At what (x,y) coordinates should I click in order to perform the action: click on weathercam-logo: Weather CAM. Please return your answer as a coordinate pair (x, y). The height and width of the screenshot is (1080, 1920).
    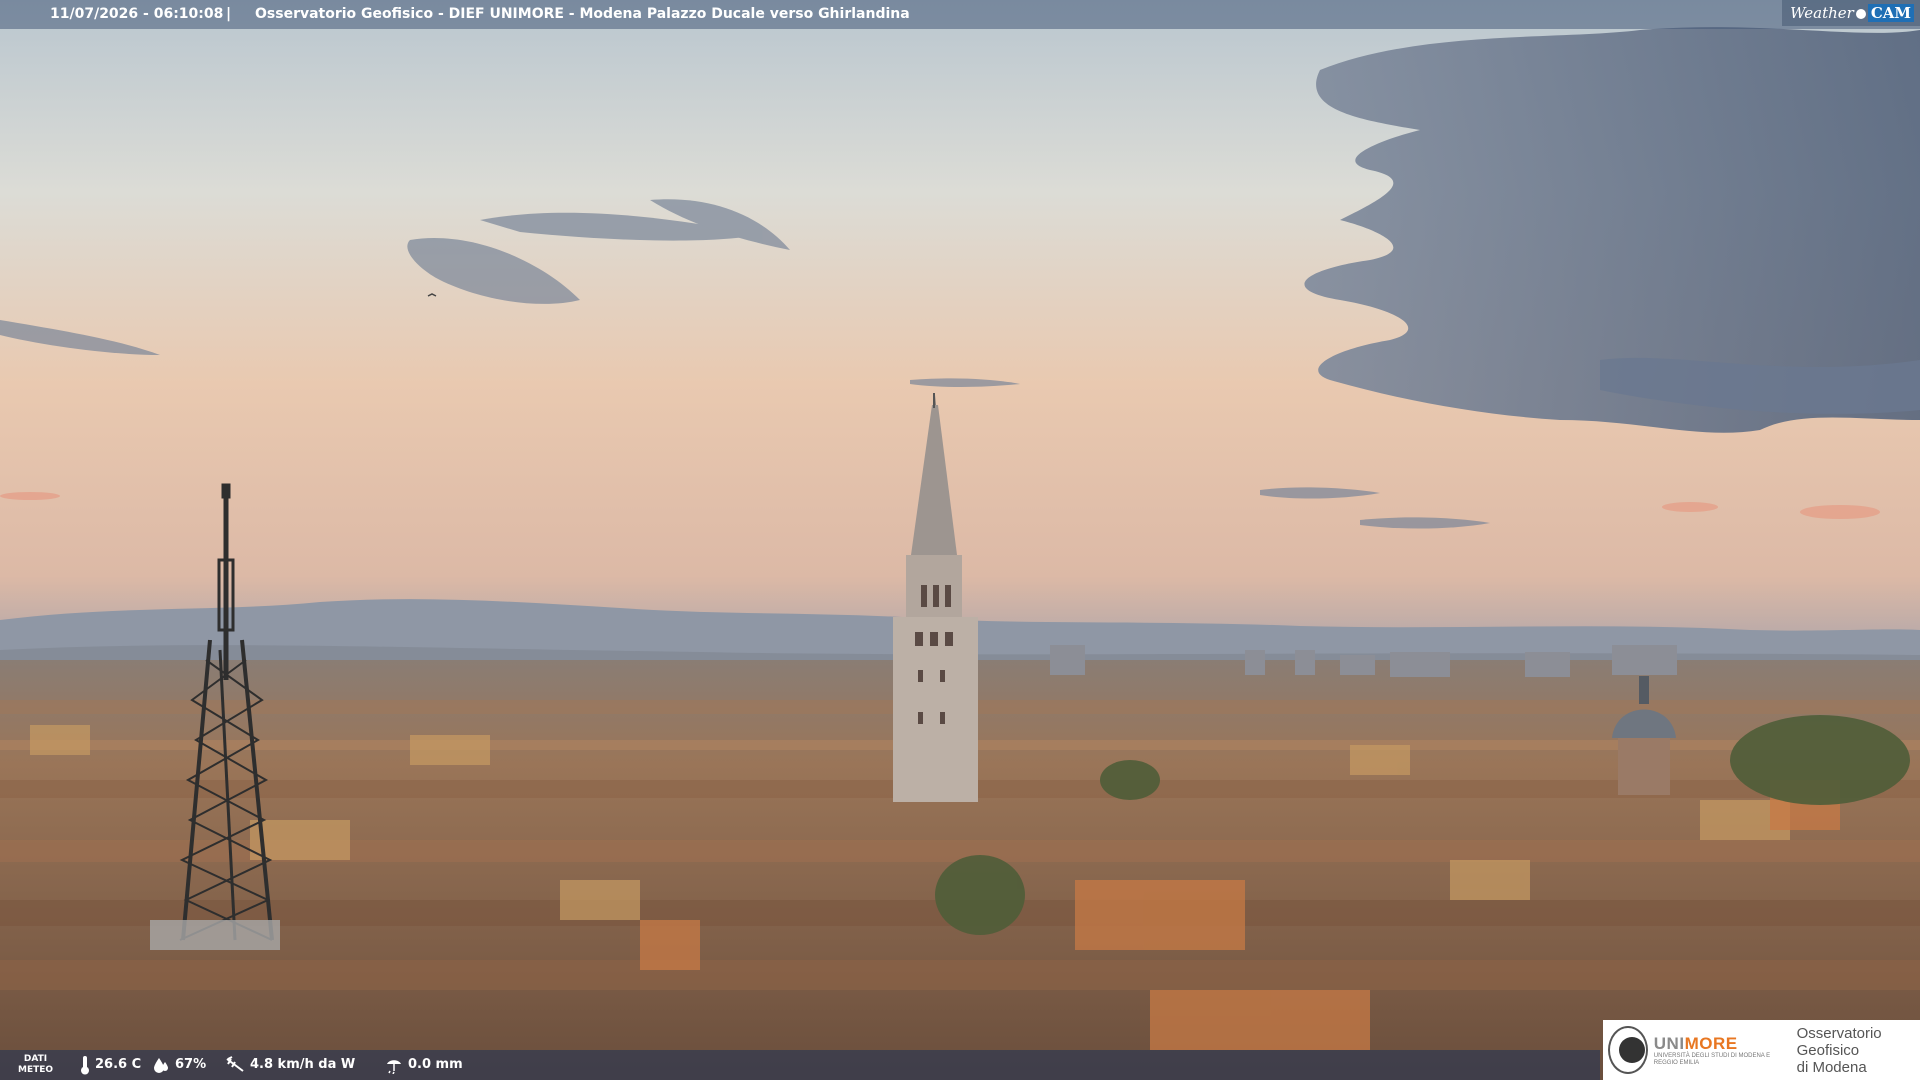
    Looking at the image, I should click on (1851, 13).